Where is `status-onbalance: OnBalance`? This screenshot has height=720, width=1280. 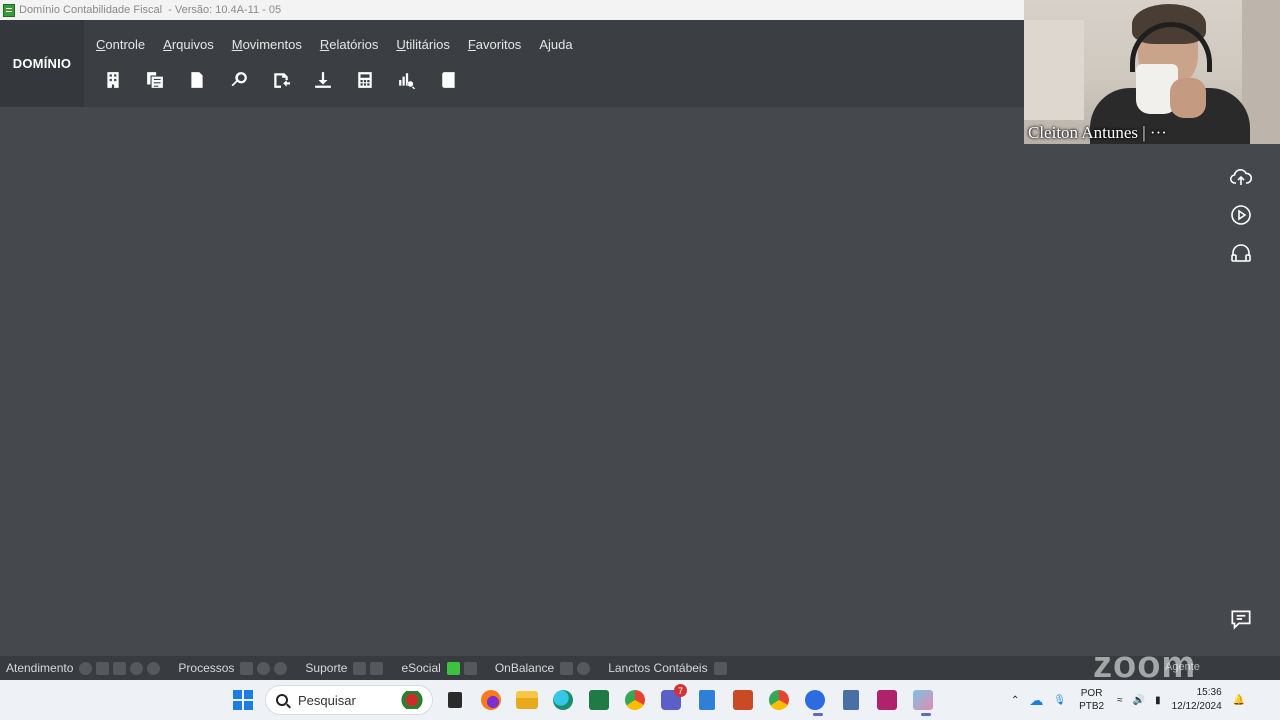
status-onbalance: OnBalance is located at coordinates (524, 668).